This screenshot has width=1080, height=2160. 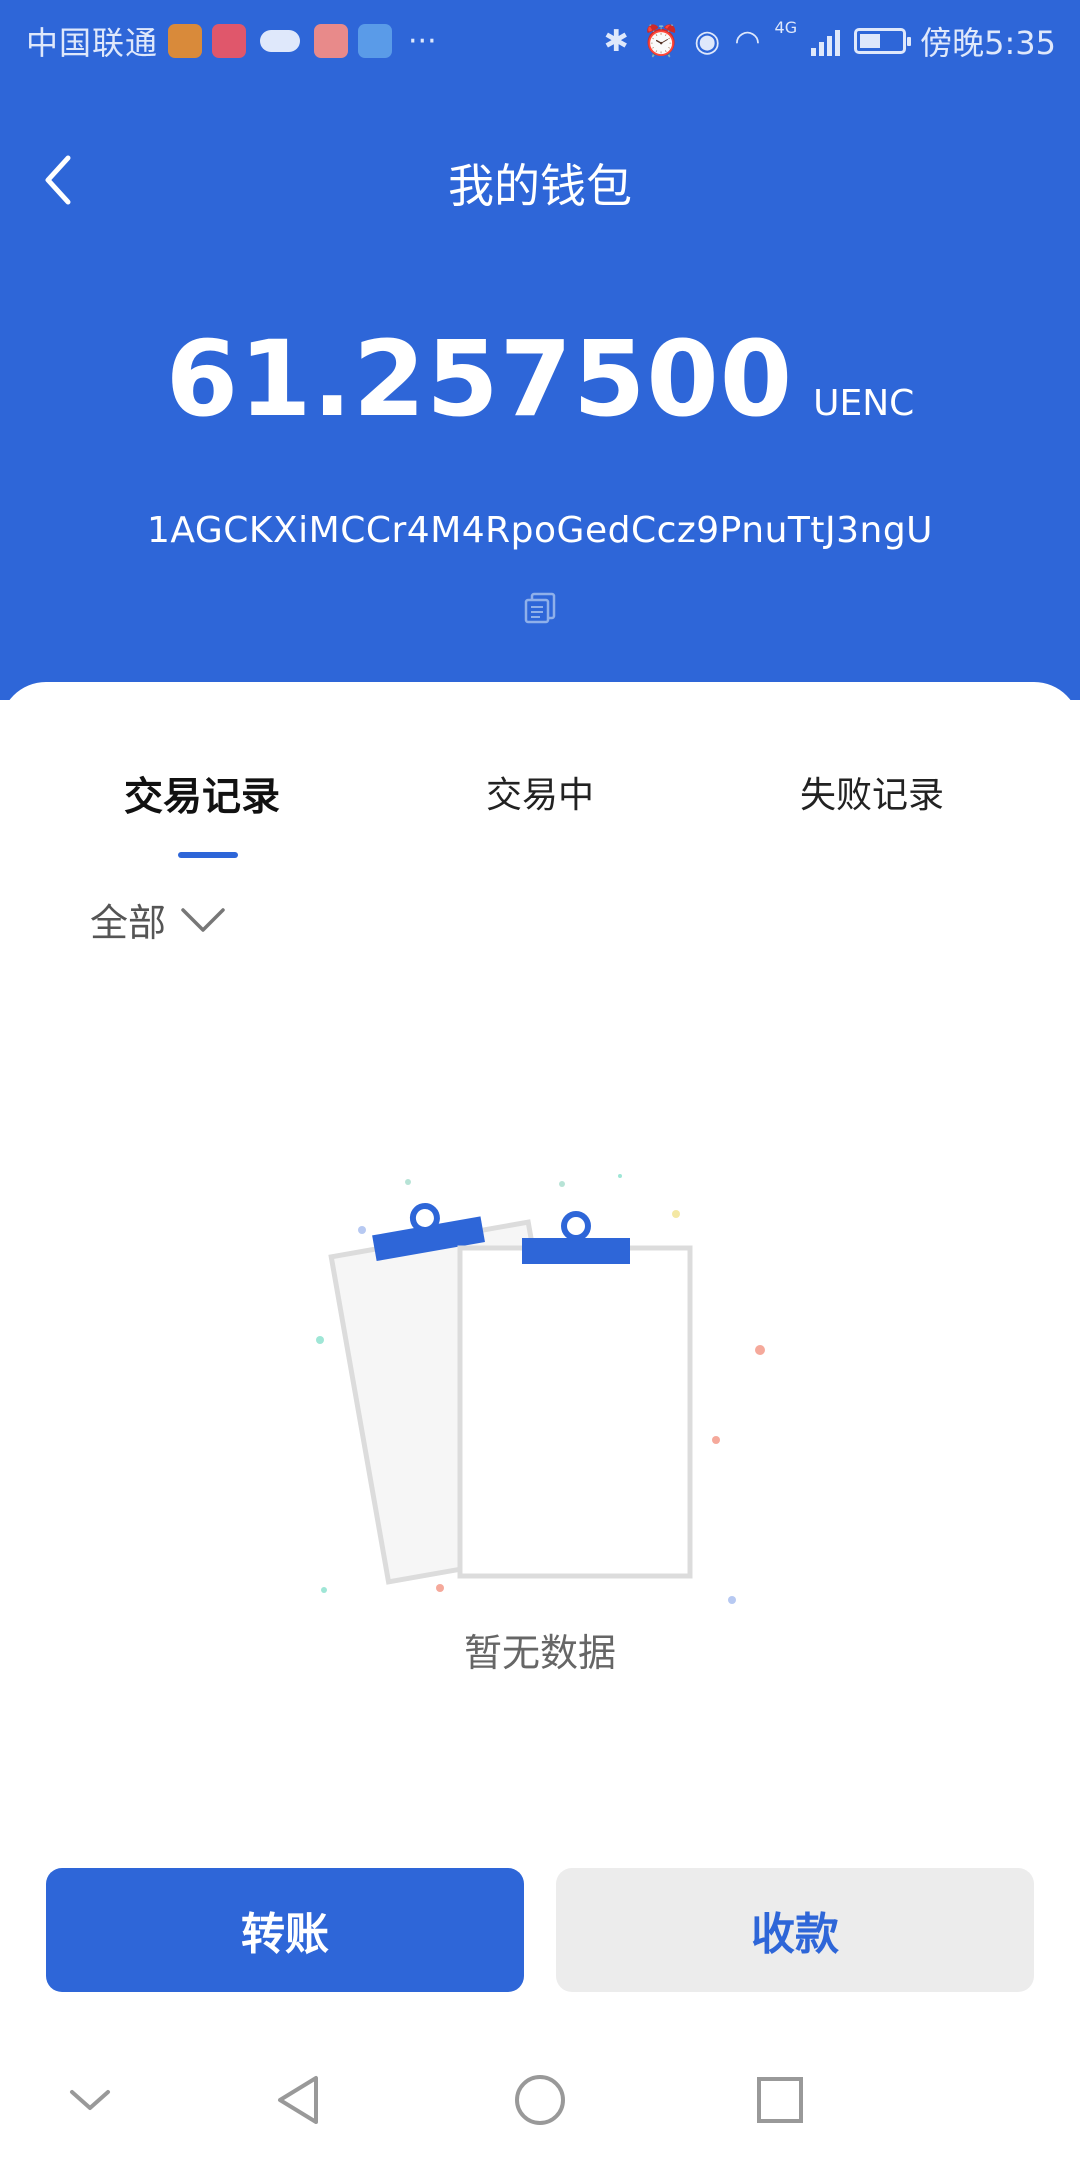 I want to click on system-nav-bar, so click(x=540, y=2100).